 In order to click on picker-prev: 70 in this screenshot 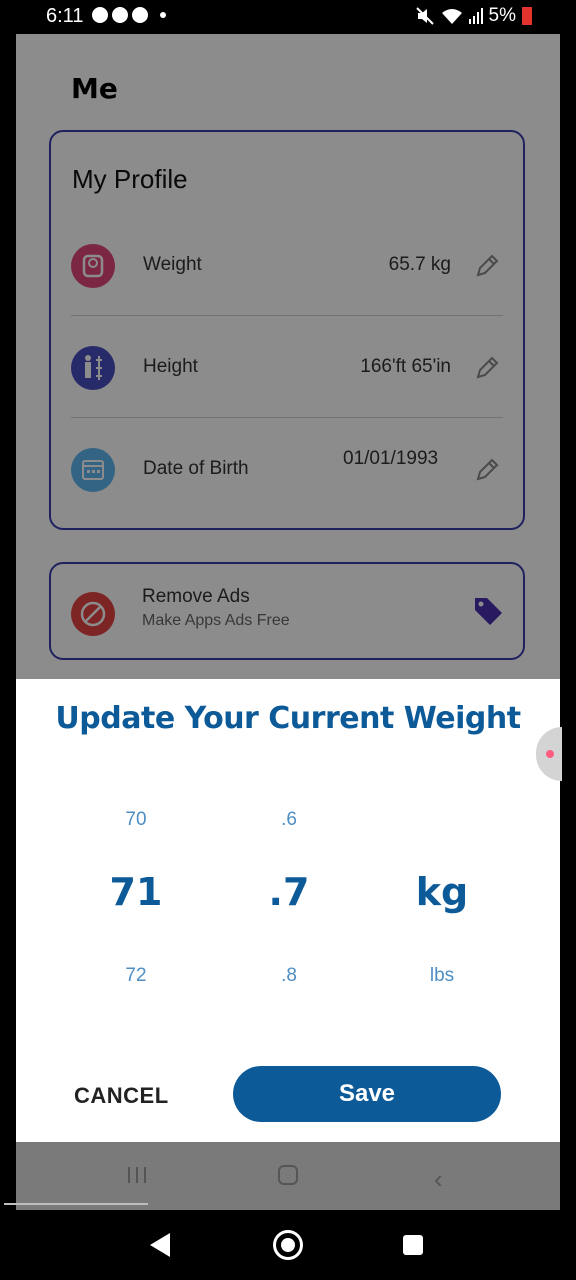, I will do `click(136, 824)`.